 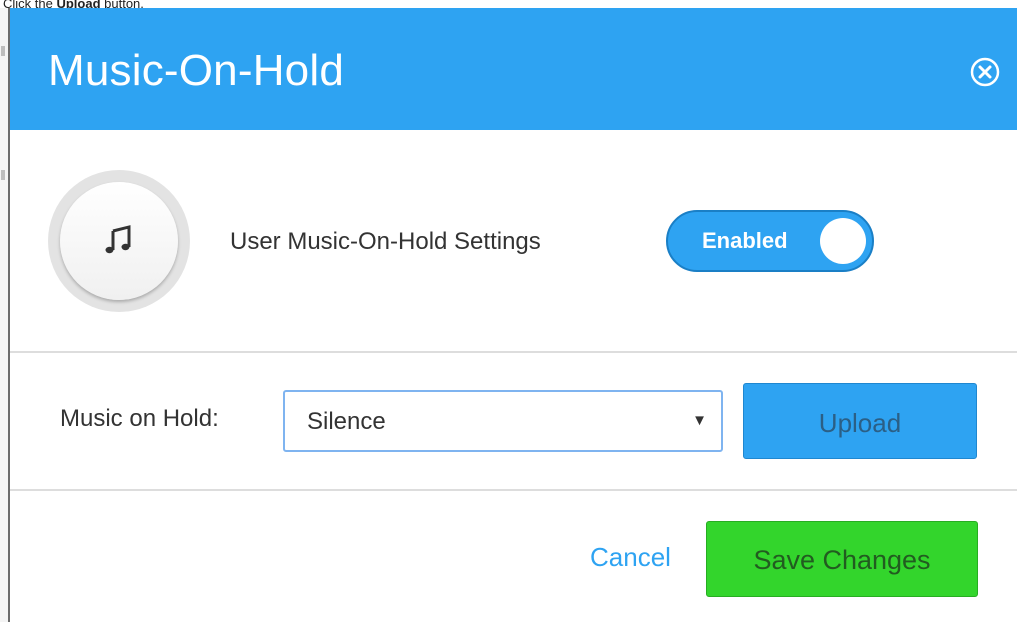 I want to click on upload-button: Upload, so click(x=860, y=421).